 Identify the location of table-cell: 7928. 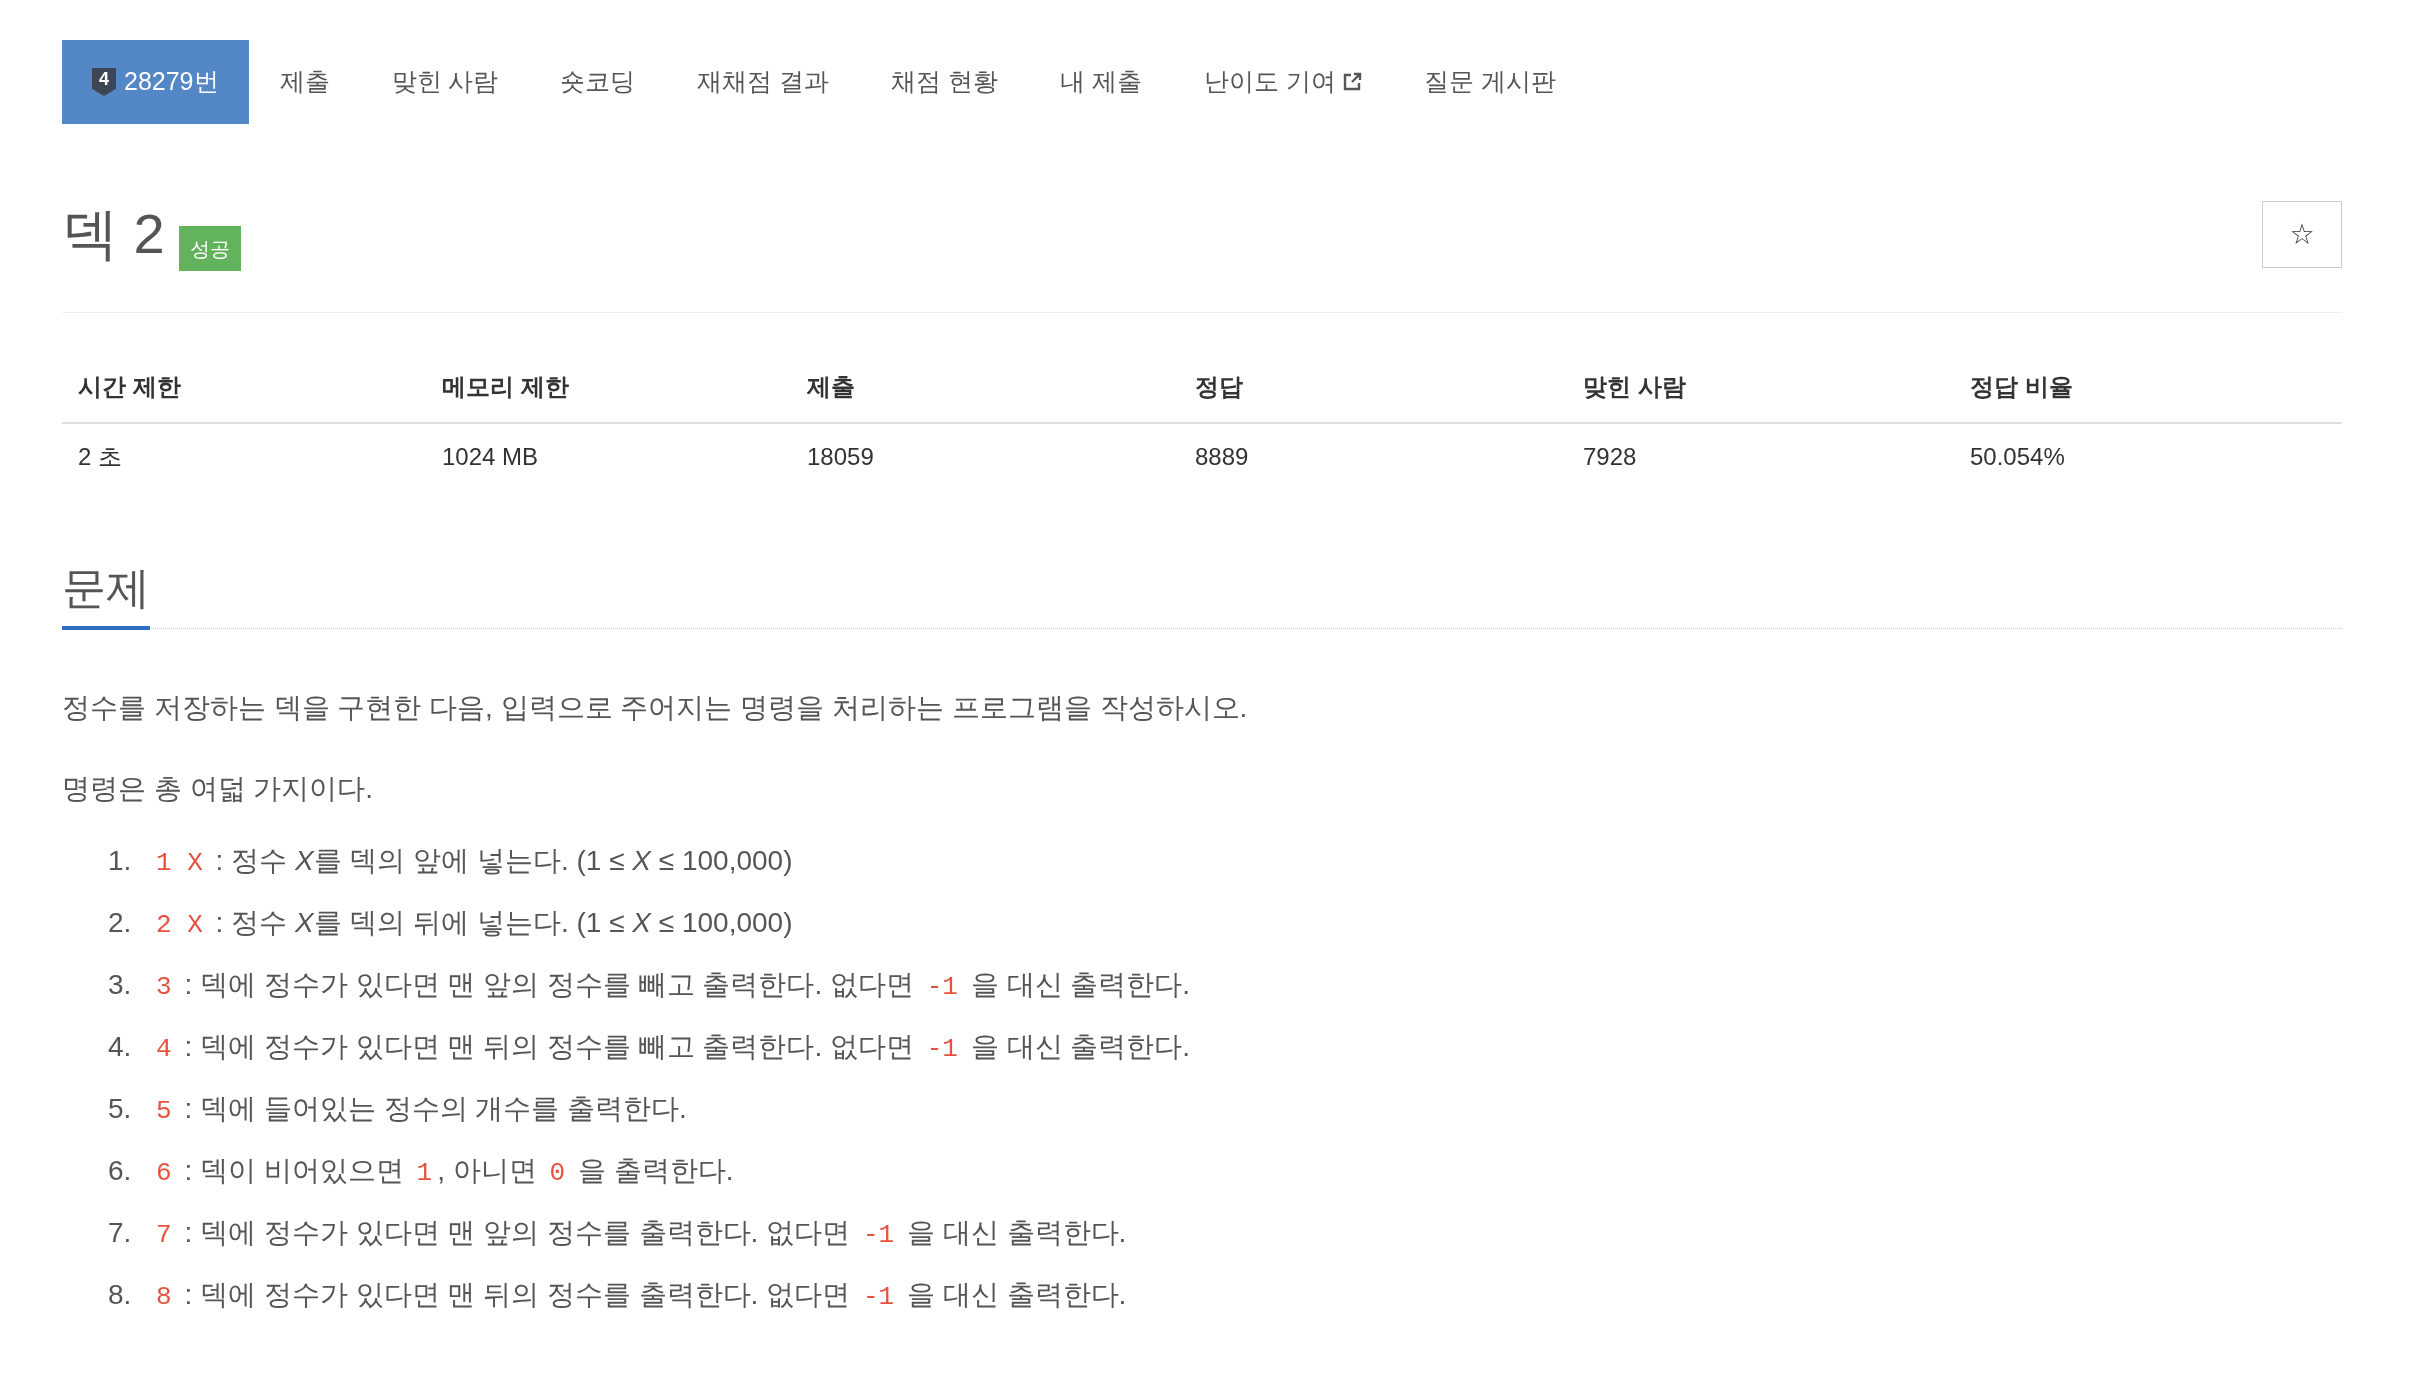
(1610, 456).